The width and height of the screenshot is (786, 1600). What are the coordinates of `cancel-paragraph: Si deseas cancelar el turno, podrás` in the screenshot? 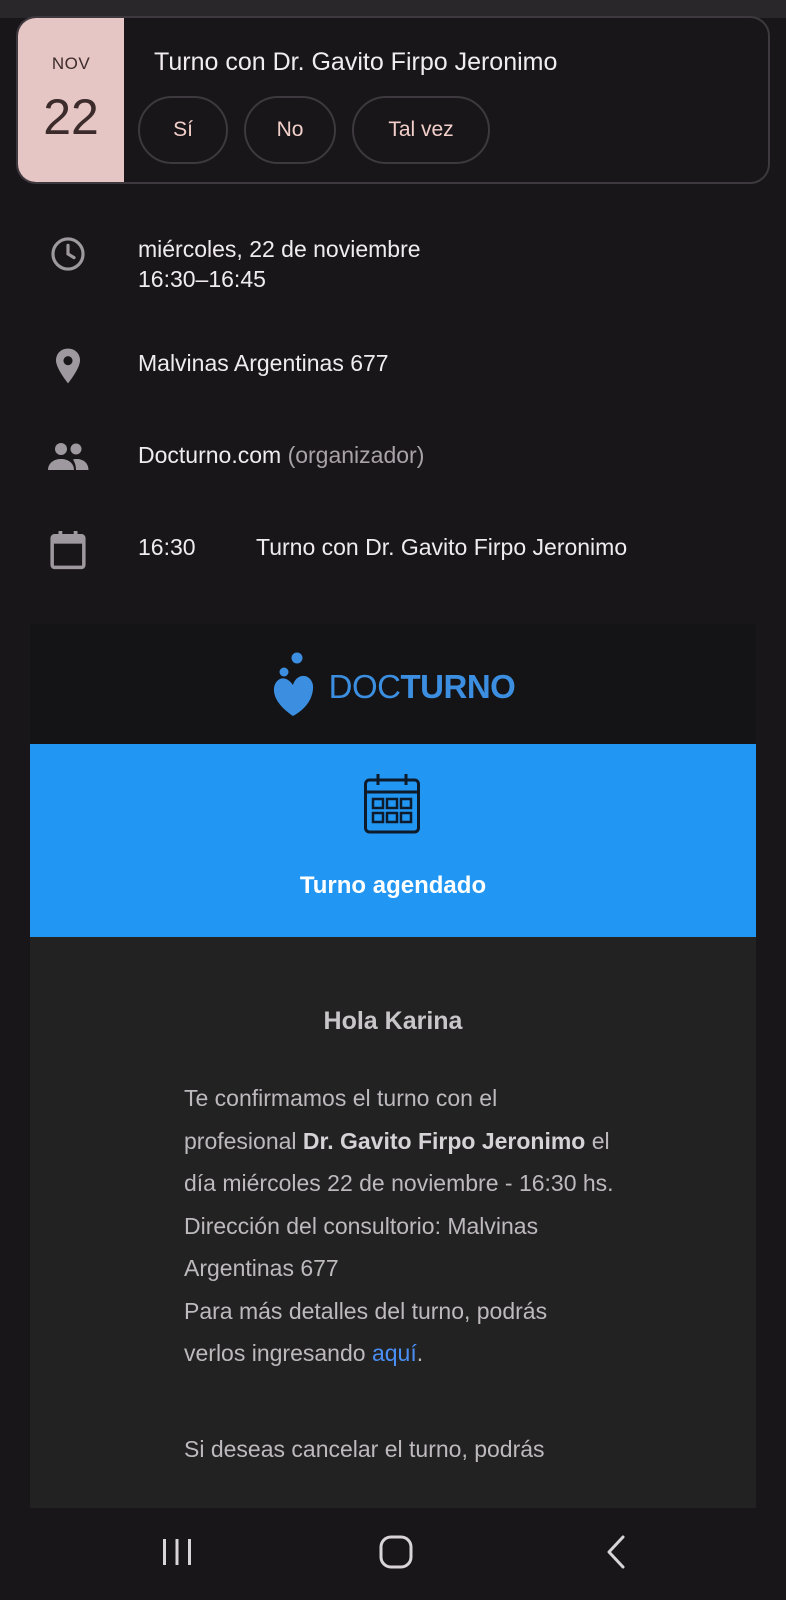 It's located at (364, 1449).